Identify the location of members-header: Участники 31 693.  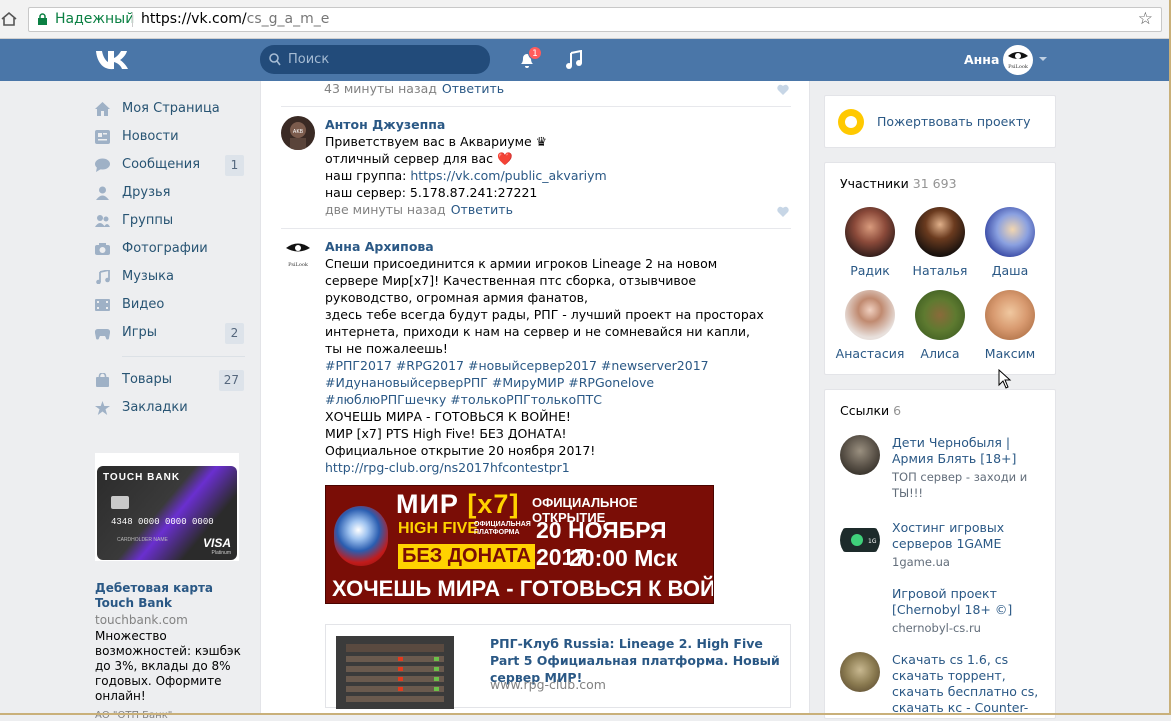
(898, 183).